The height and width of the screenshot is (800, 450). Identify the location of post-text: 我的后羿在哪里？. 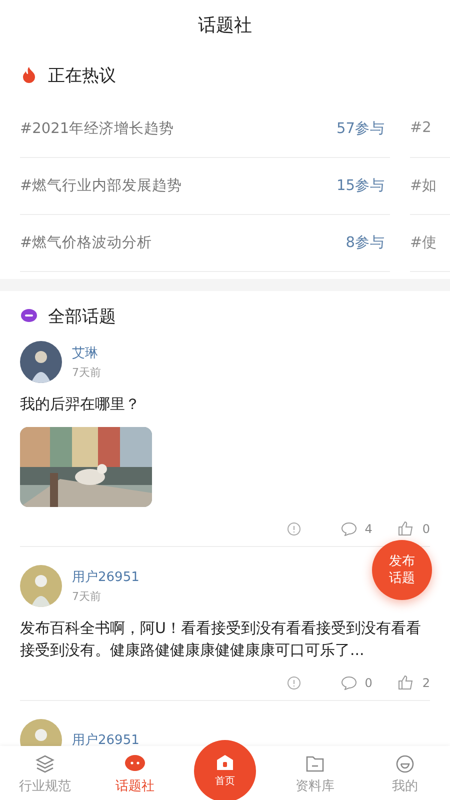
(80, 404).